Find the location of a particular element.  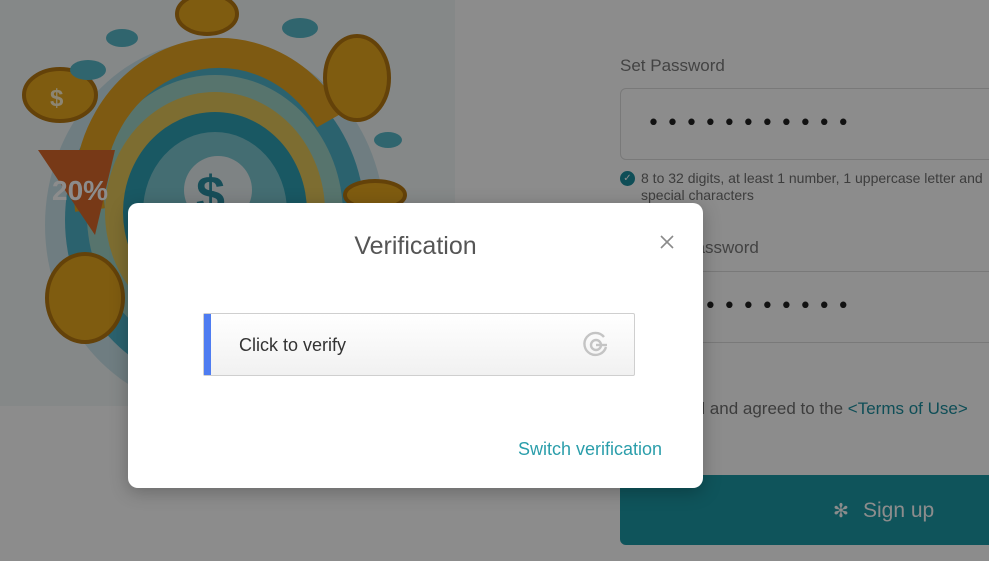

dialog-title: Verification is located at coordinates (415, 246).